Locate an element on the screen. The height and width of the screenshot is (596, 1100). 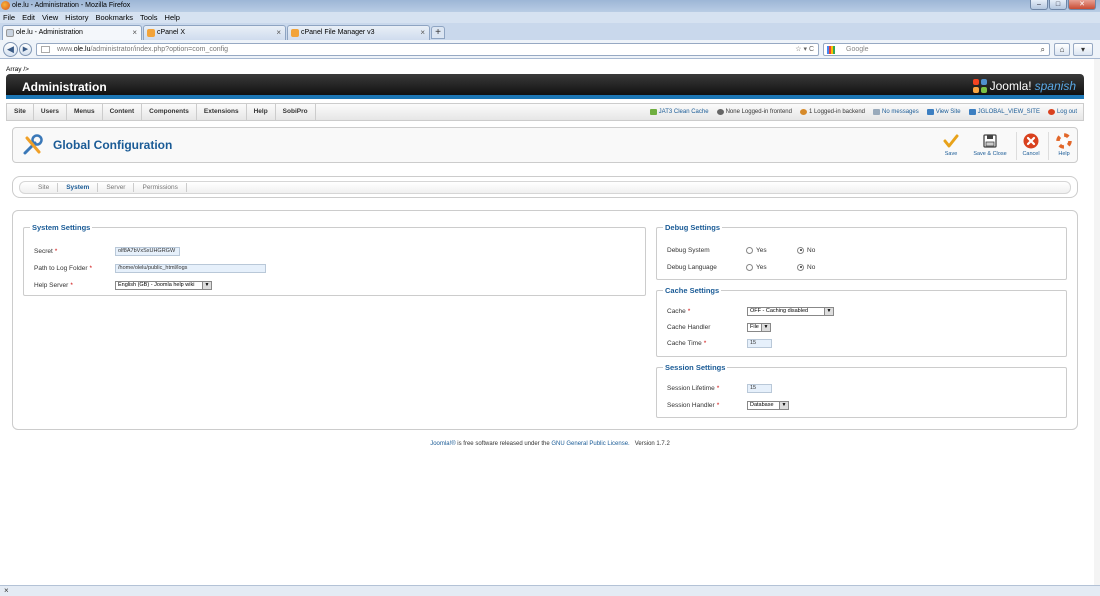
session-lifetime-input: 15 is located at coordinates (759, 388).